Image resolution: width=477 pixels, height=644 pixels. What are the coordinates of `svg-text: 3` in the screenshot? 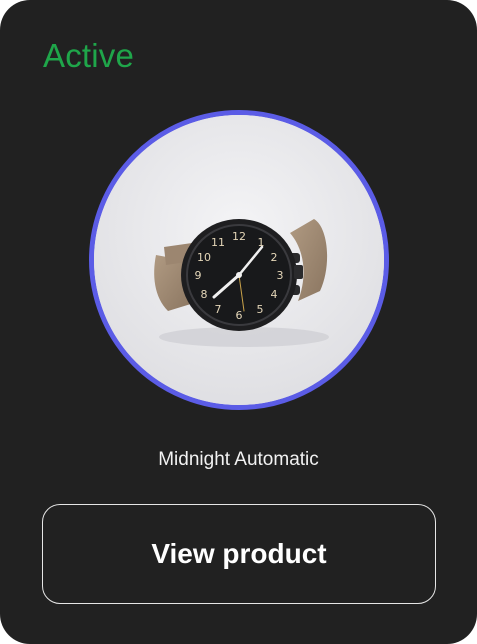 It's located at (280, 275).